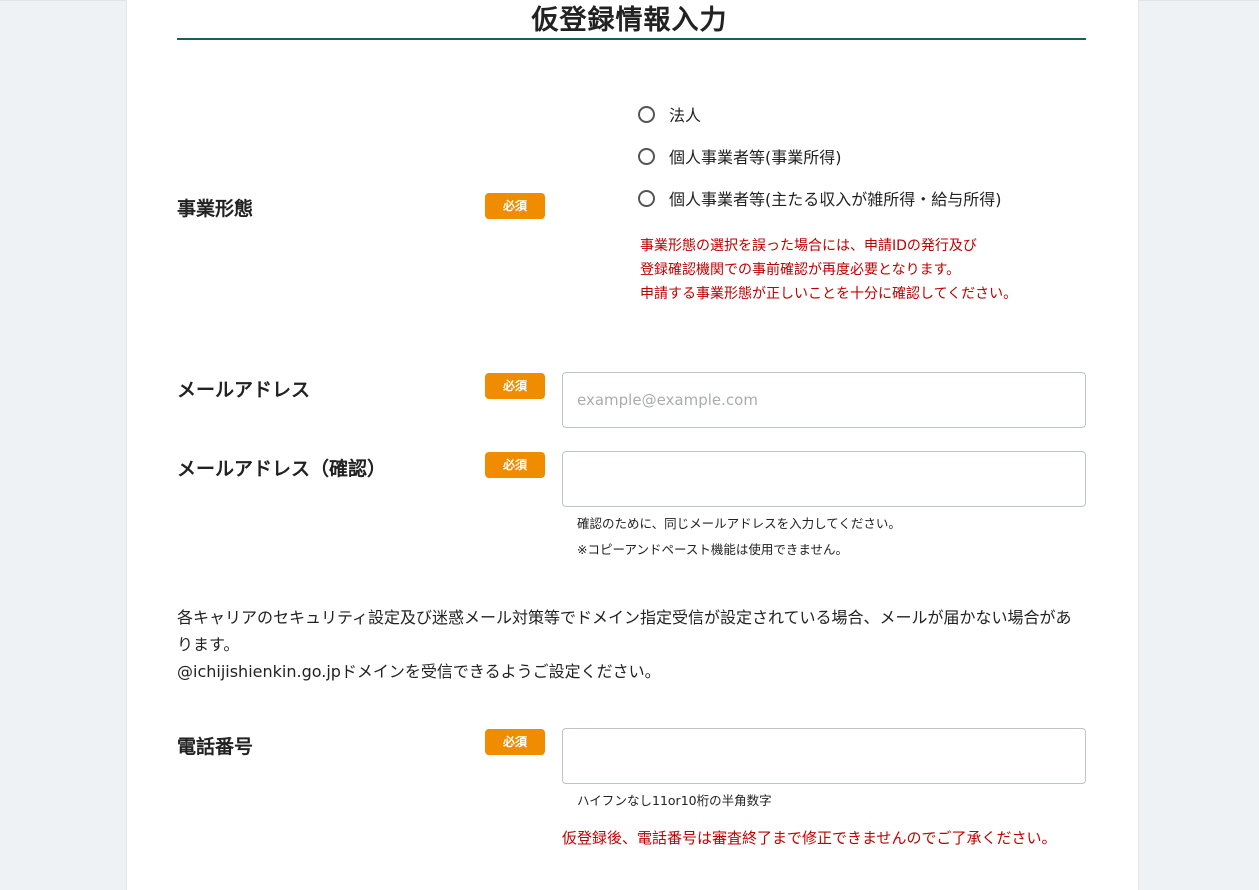 Image resolution: width=1259 pixels, height=890 pixels. What do you see at coordinates (674, 800) in the screenshot?
I see `phone-note: ハイフンなし11or10桁の半角数字` at bounding box center [674, 800].